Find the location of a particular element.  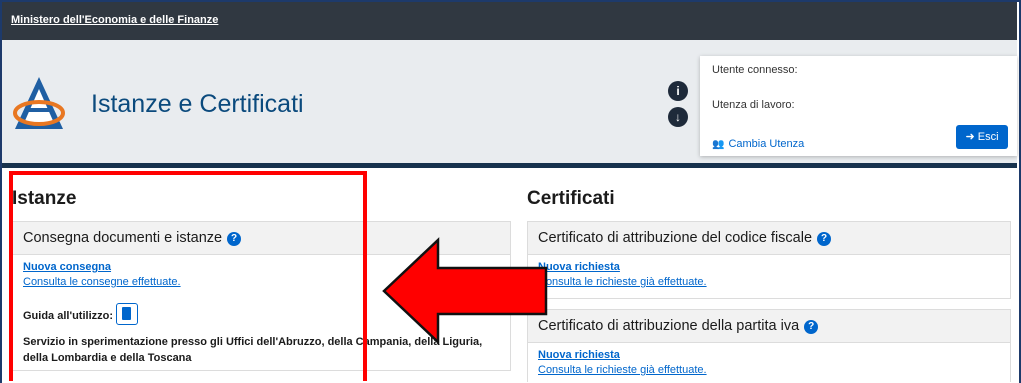

app-title: Istanze e Certificati is located at coordinates (197, 104).